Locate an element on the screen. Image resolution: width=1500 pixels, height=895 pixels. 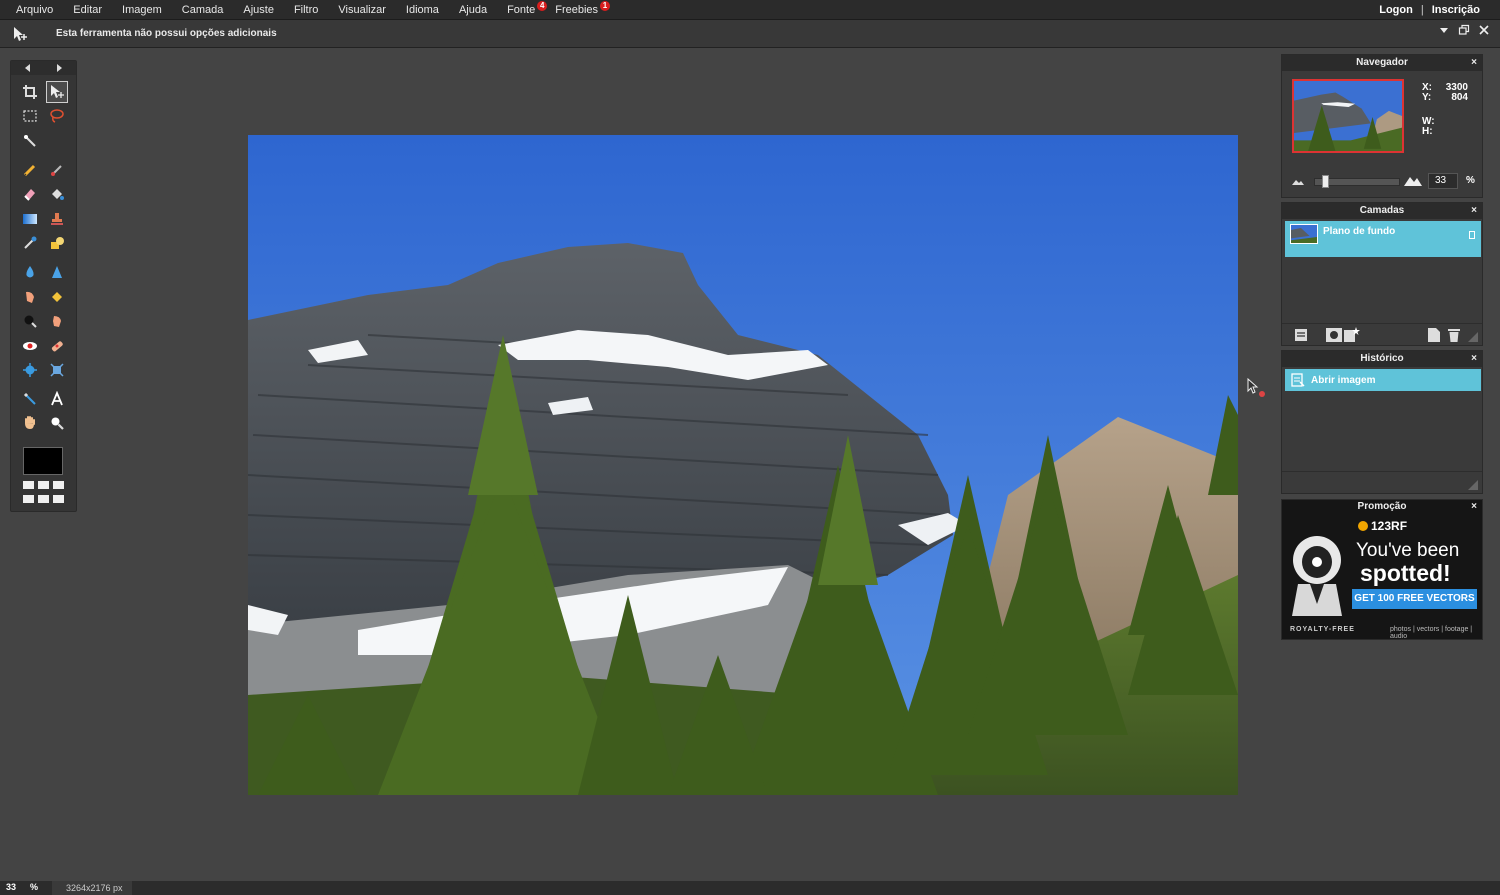
navigator-preview is located at coordinates (1348, 116).